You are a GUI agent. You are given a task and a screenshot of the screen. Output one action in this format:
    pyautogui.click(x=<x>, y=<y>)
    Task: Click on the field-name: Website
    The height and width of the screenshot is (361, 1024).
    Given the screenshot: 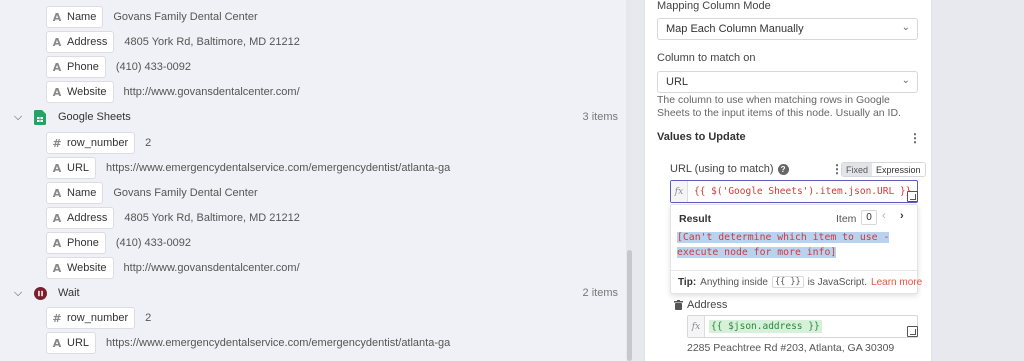 What is the action you would take?
    pyautogui.click(x=87, y=92)
    